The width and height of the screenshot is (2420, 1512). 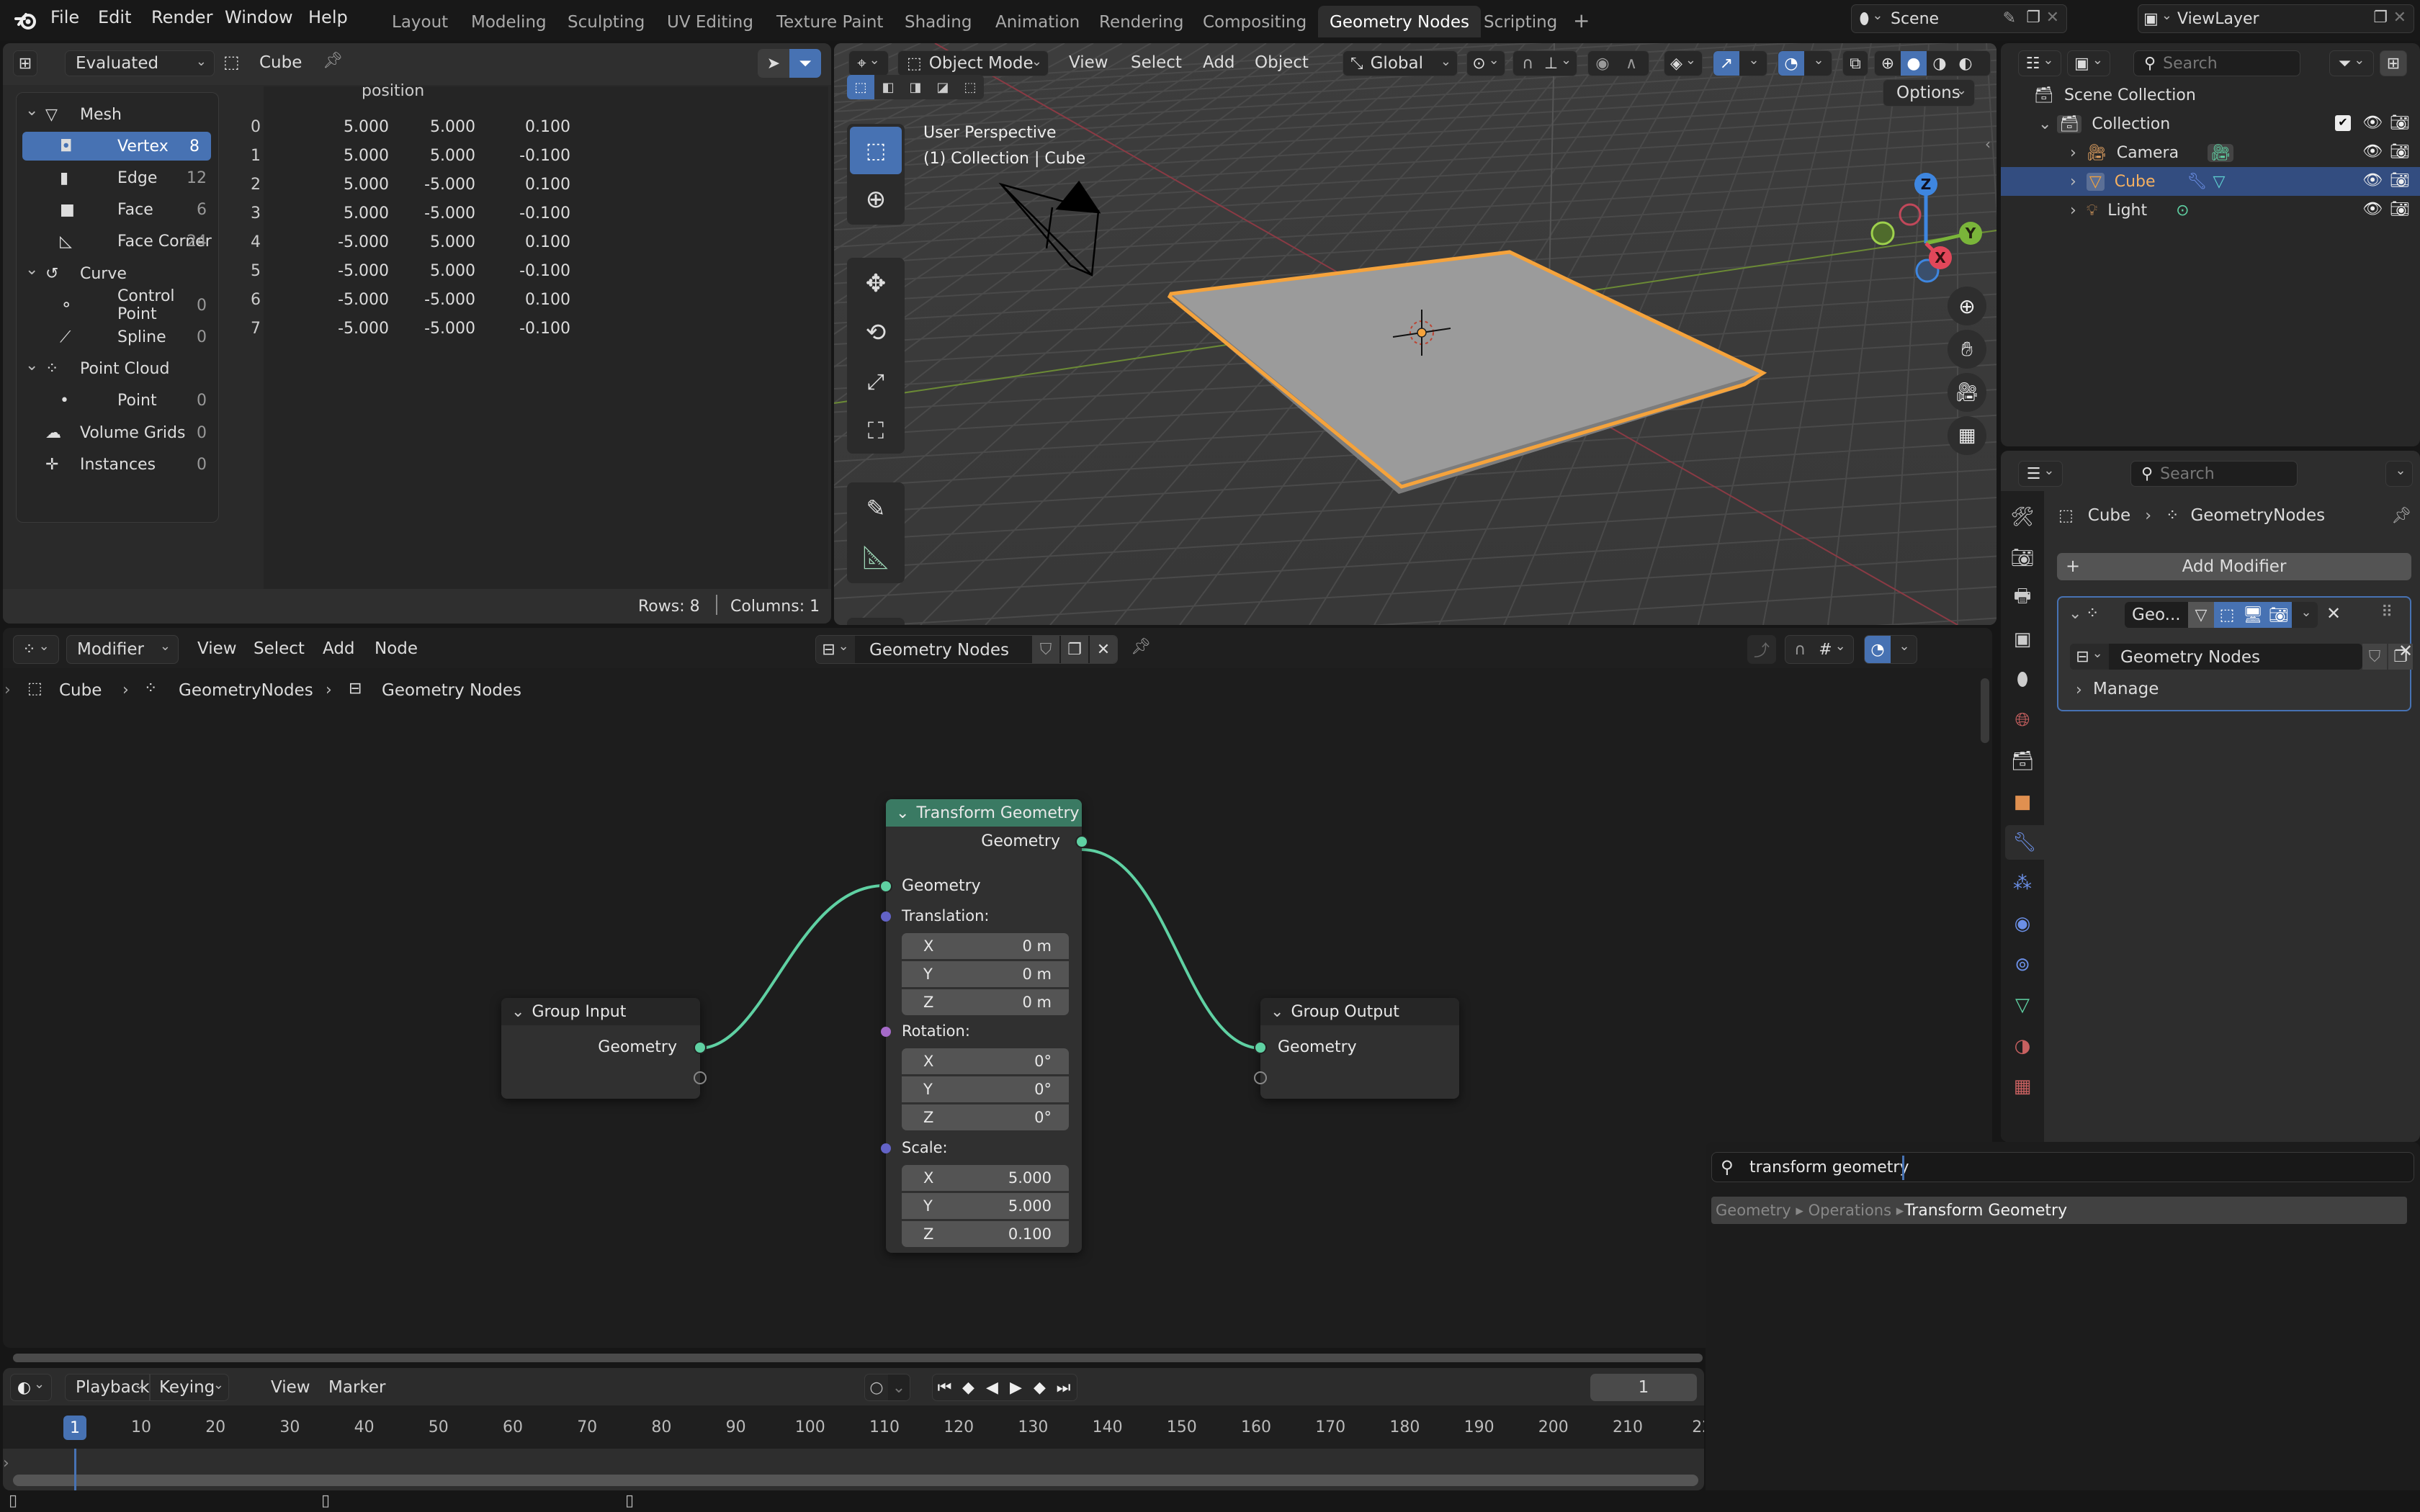 I want to click on modifier-wrench-icon: 🔧︎, so click(x=2197, y=182).